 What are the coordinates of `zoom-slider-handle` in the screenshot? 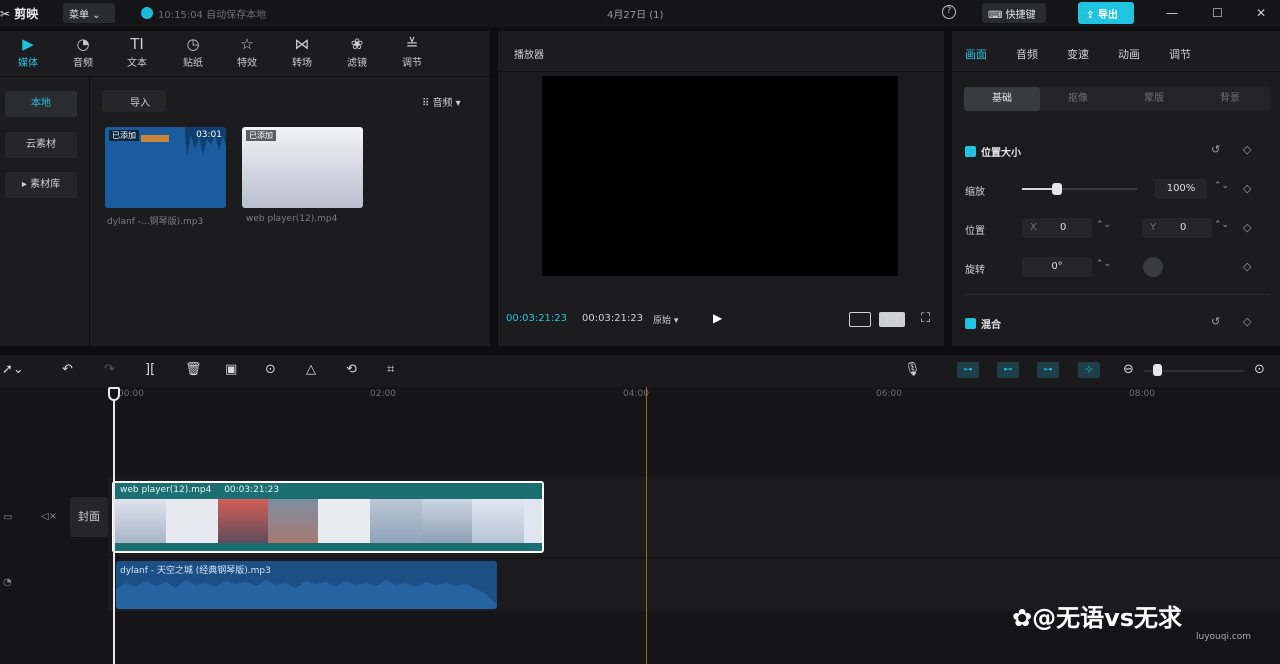 It's located at (1157, 370).